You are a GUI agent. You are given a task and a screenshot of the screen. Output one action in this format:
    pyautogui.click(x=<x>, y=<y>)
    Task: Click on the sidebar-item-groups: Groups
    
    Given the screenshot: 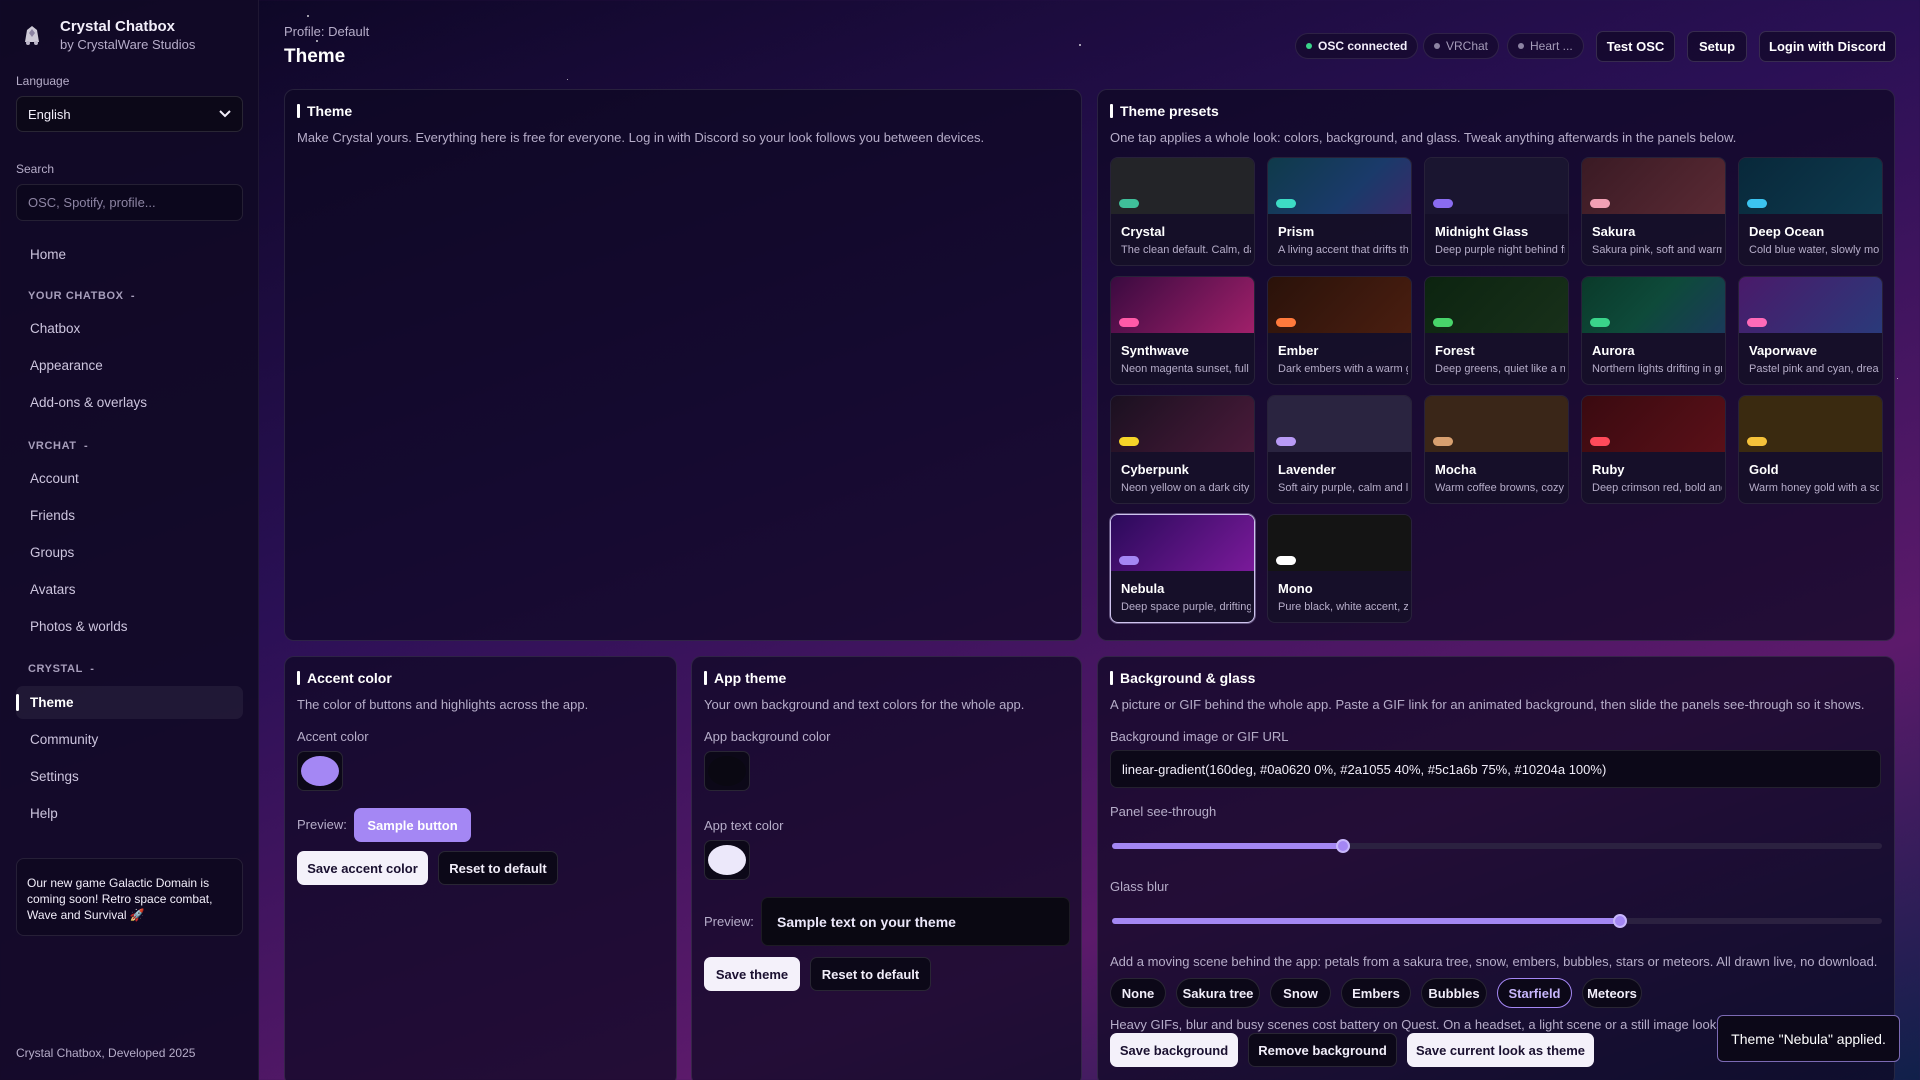 What is the action you would take?
    pyautogui.click(x=129, y=552)
    